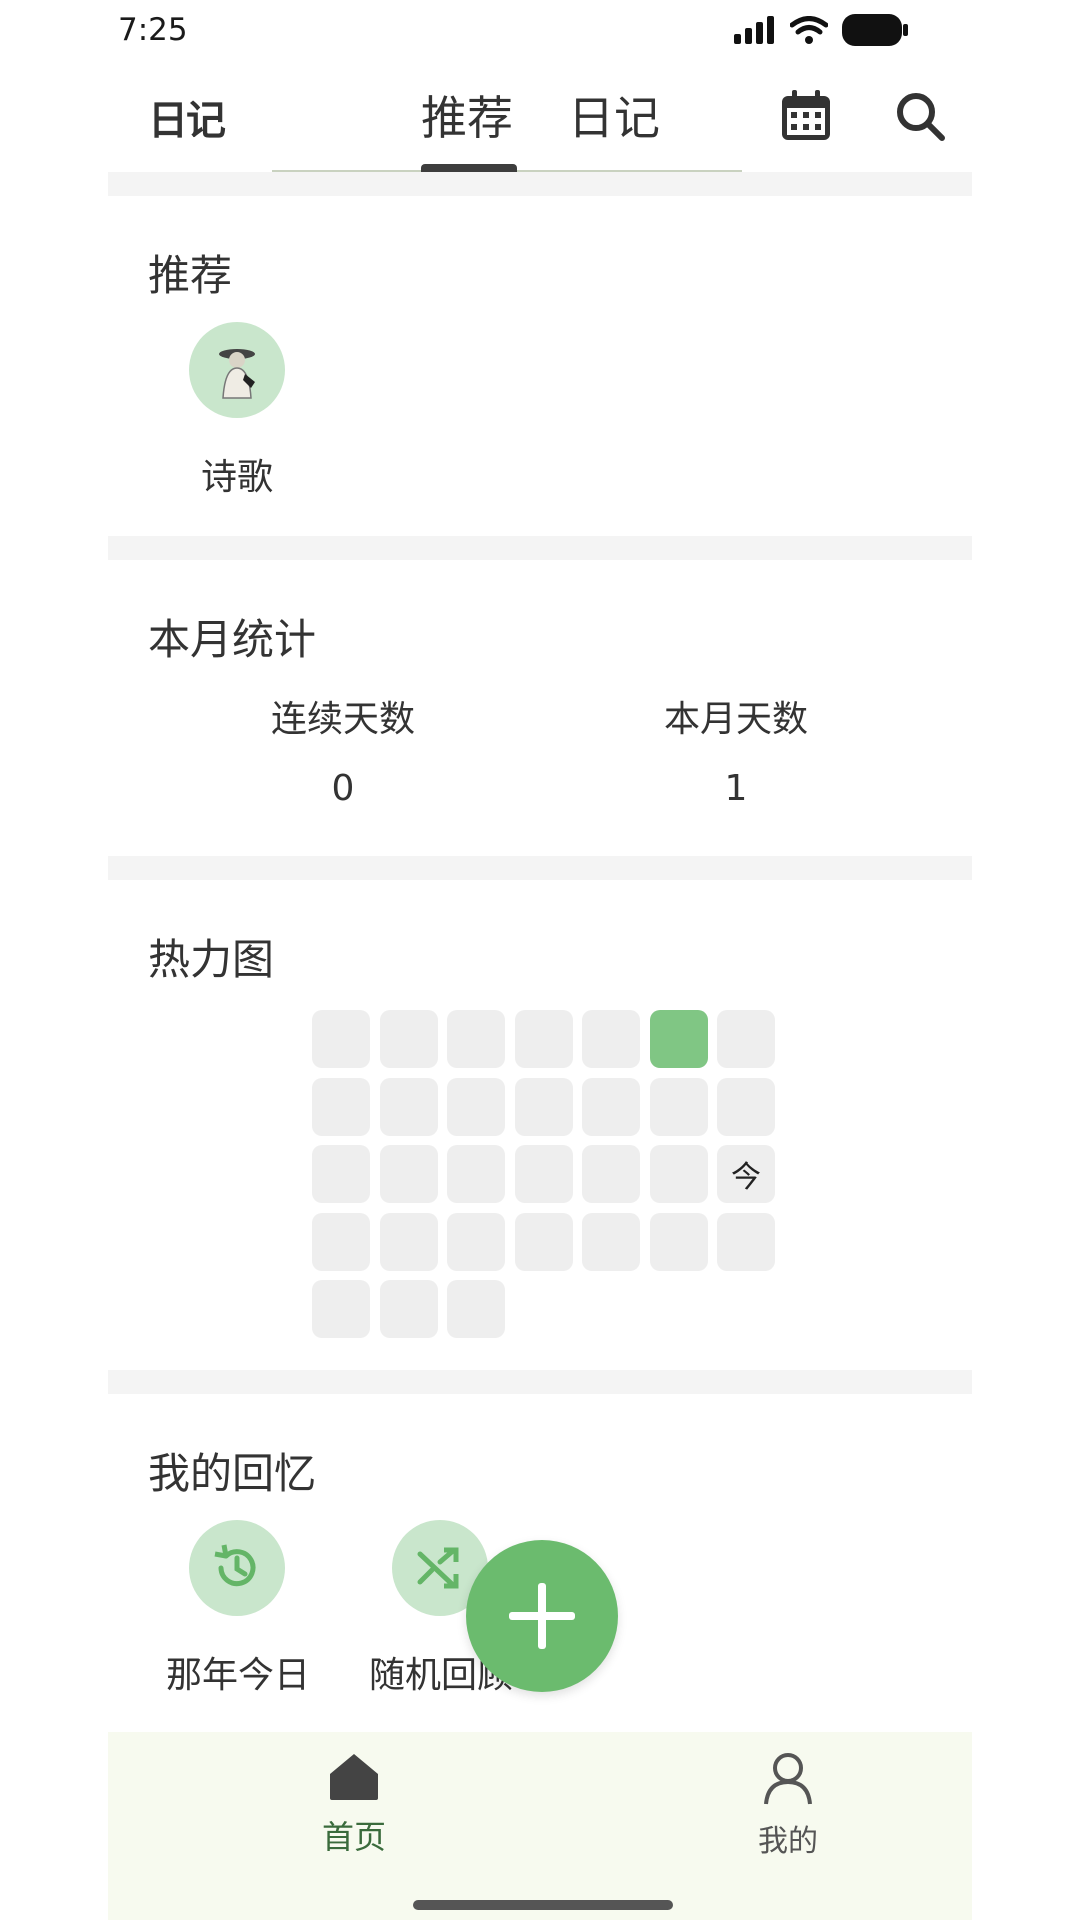  I want to click on monthly-stats-section: 本月统计 连续天数 0 本月天数 1, so click(540, 708).